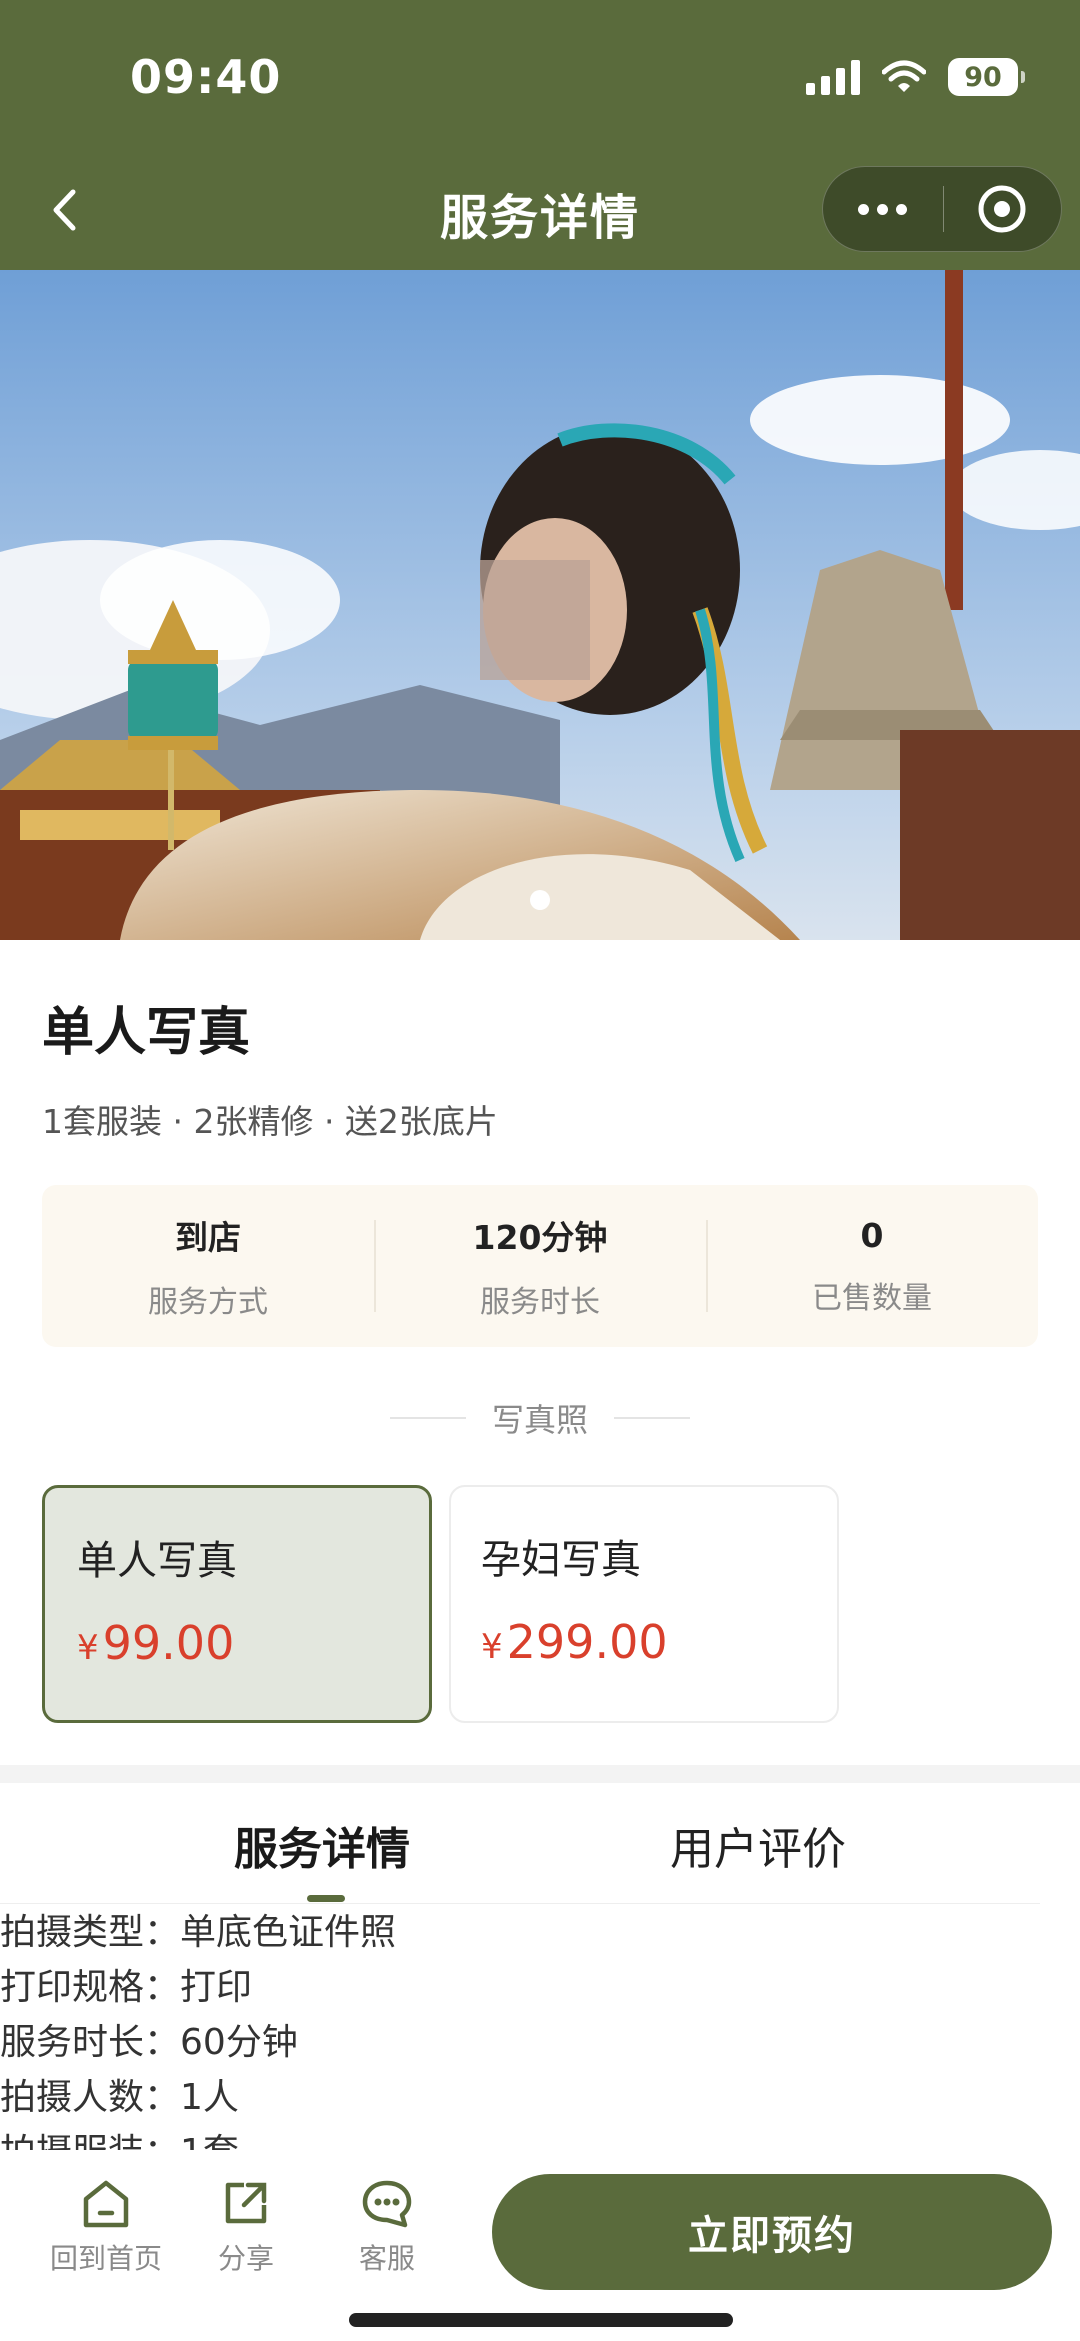  What do you see at coordinates (561, 1560) in the screenshot?
I see `option-name: 孕妇写真` at bounding box center [561, 1560].